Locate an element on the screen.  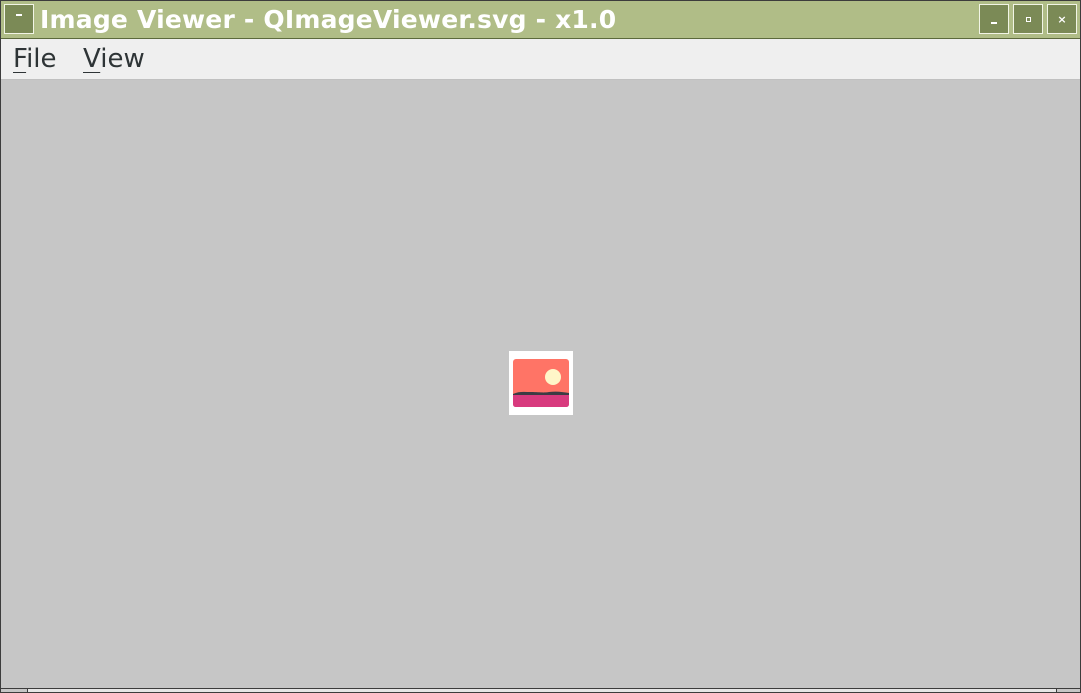
menu-view-label-rest: iew is located at coordinates (122, 59).